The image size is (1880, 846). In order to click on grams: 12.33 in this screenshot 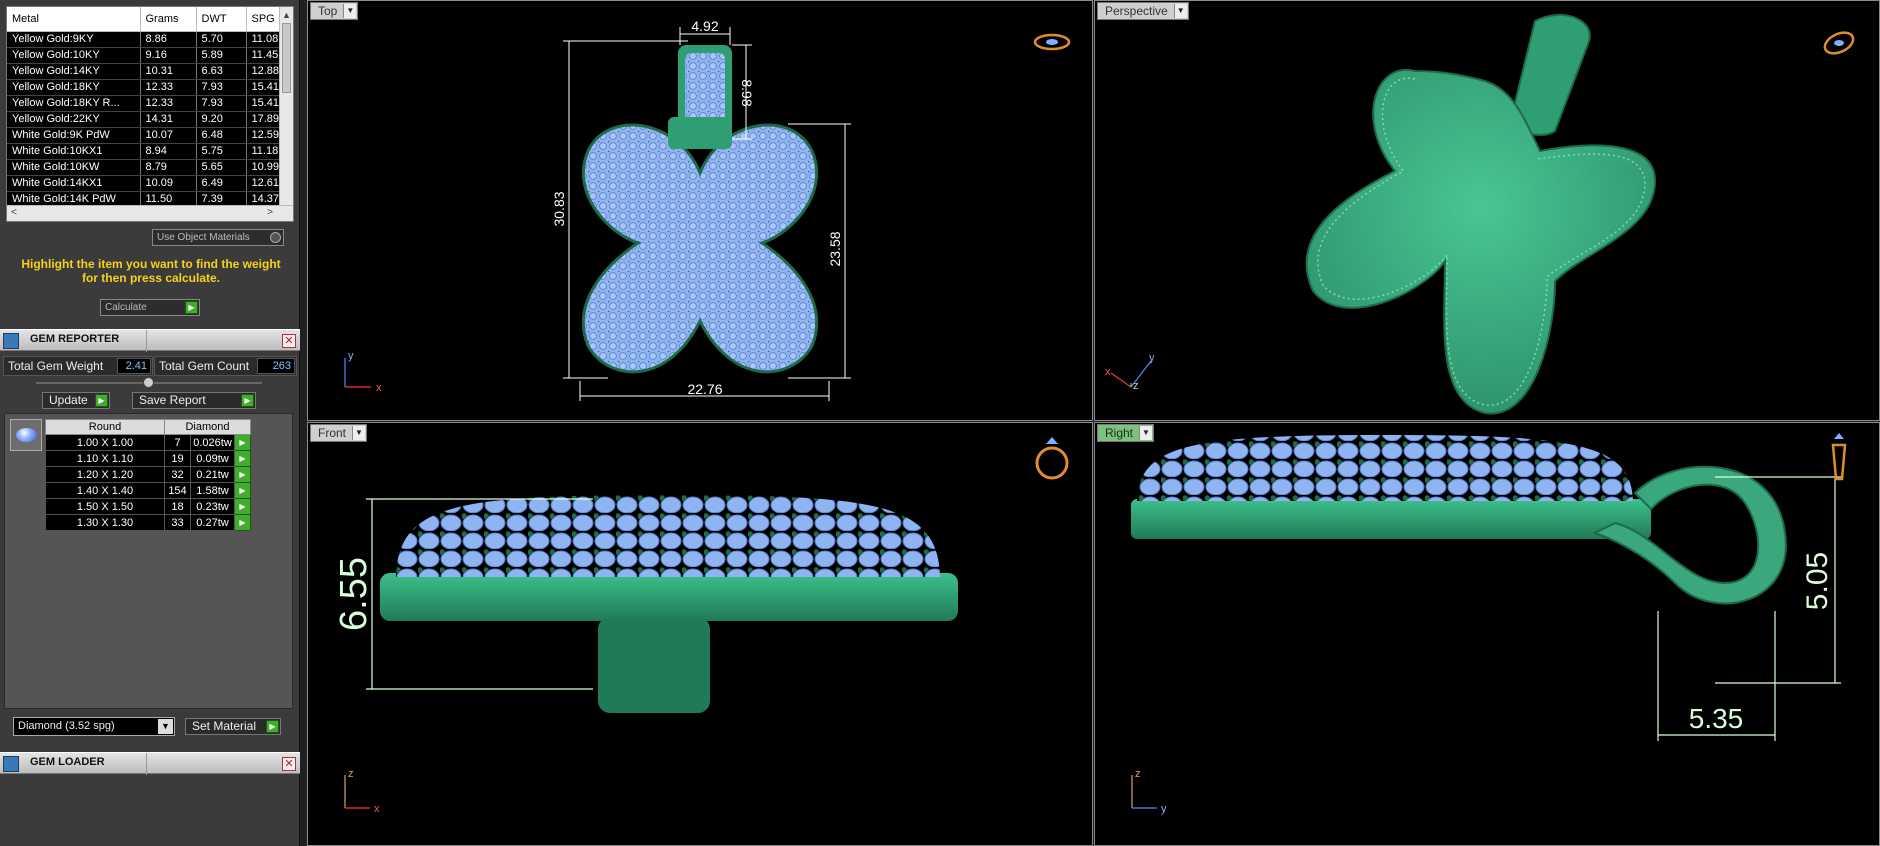, I will do `click(168, 103)`.